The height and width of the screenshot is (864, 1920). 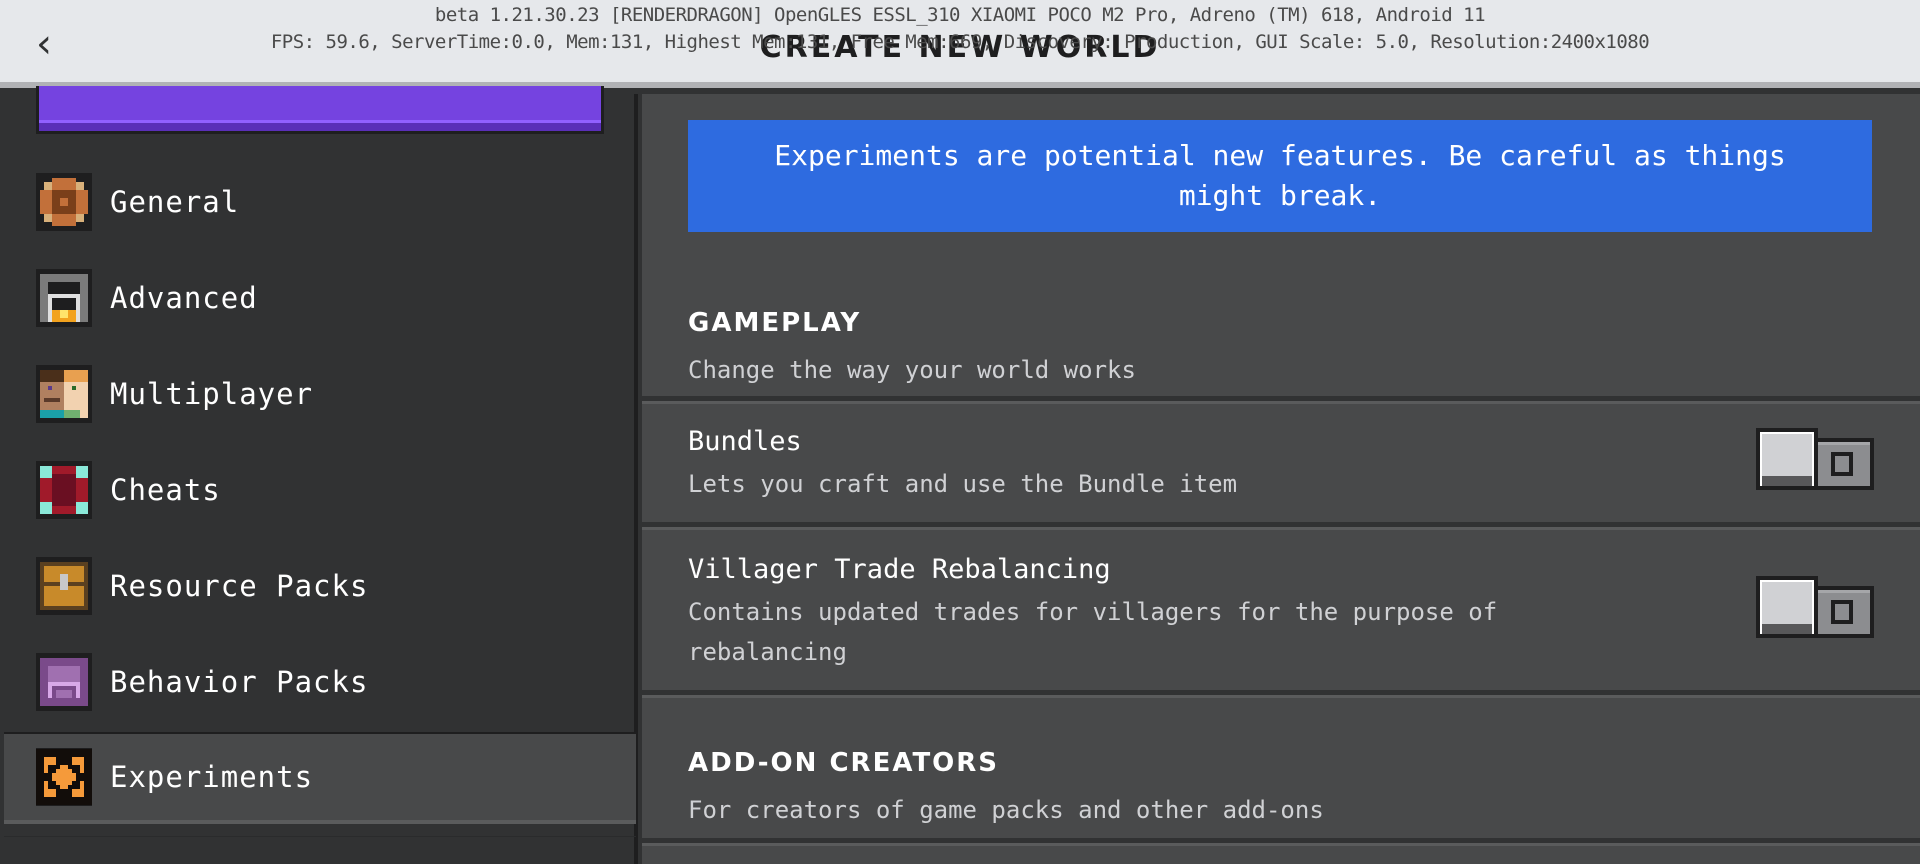 What do you see at coordinates (320, 850) in the screenshot?
I see `sidebar-footer` at bounding box center [320, 850].